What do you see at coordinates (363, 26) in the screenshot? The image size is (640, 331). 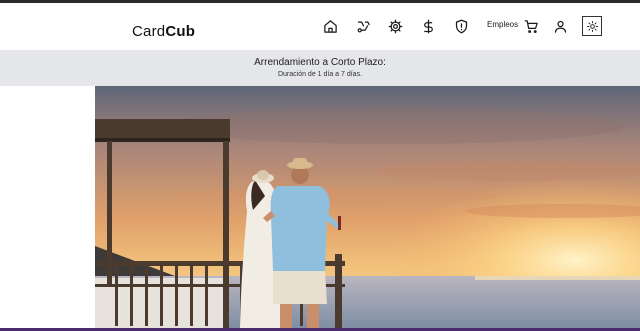 I see `delivery-icon` at bounding box center [363, 26].